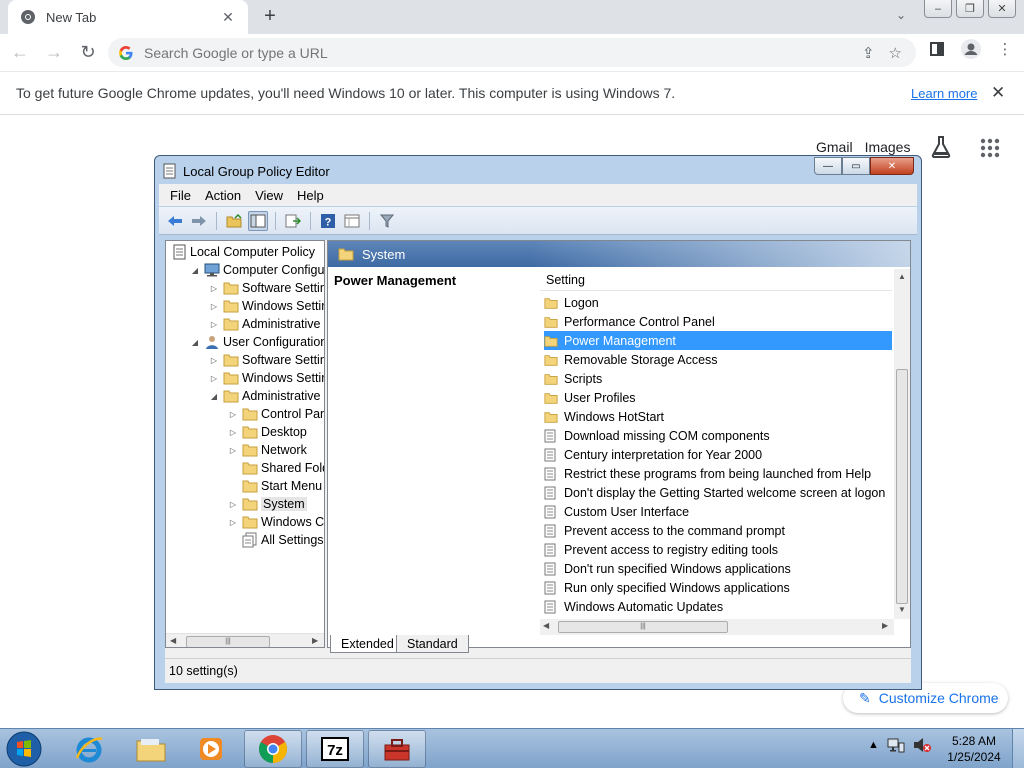  I want to click on taskbar-internet-explorer, so click(89, 749).